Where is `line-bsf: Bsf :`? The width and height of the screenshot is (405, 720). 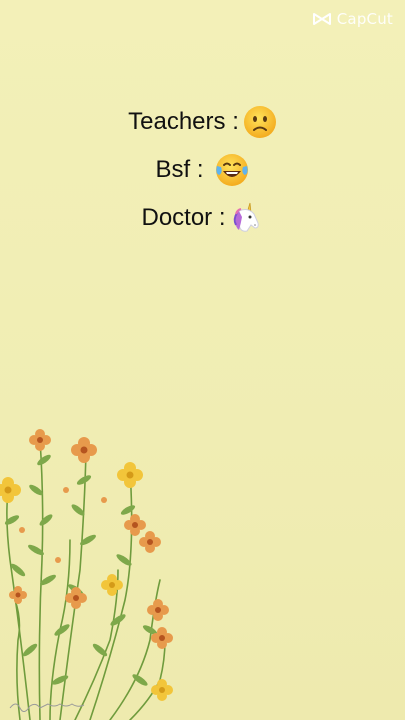
line-bsf: Bsf : is located at coordinates (202, 170).